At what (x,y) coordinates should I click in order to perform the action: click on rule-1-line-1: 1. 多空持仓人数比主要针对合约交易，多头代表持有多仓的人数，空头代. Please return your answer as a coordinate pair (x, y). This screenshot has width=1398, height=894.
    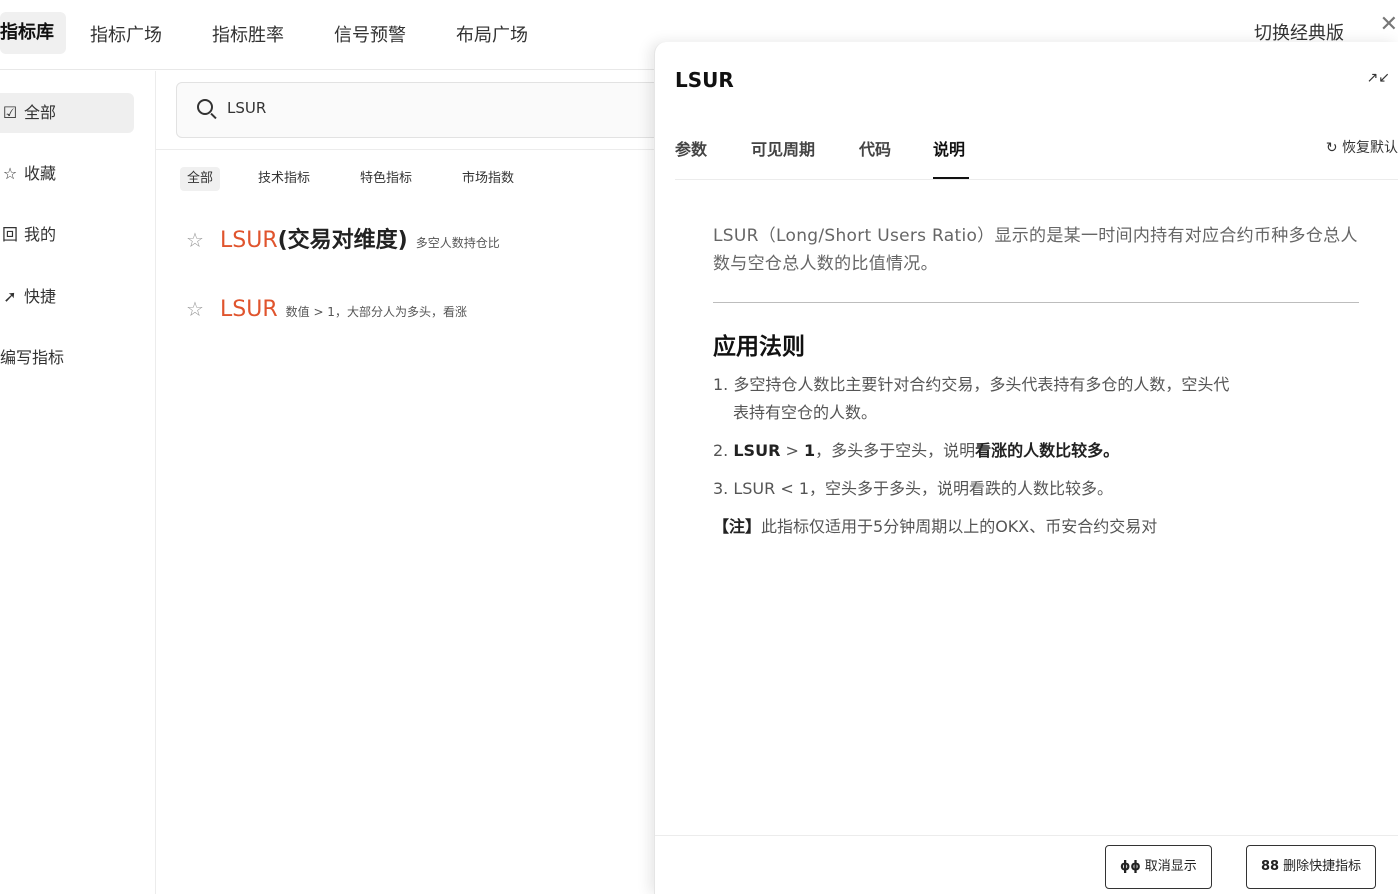
    Looking at the image, I should click on (971, 384).